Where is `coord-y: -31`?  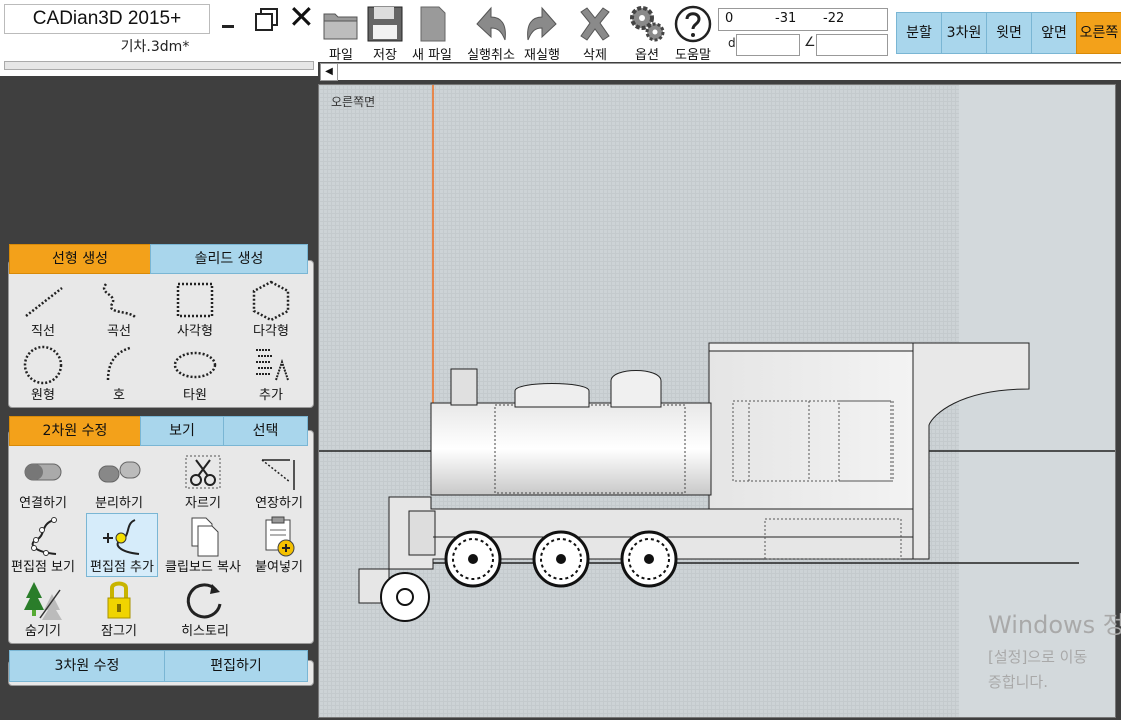
coord-y: -31 is located at coordinates (786, 18).